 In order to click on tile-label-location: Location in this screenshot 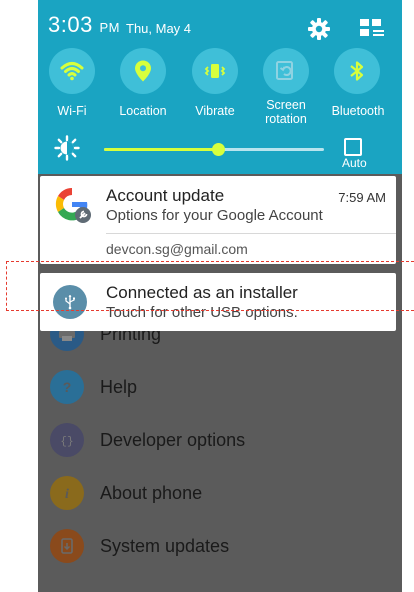, I will do `click(143, 111)`.